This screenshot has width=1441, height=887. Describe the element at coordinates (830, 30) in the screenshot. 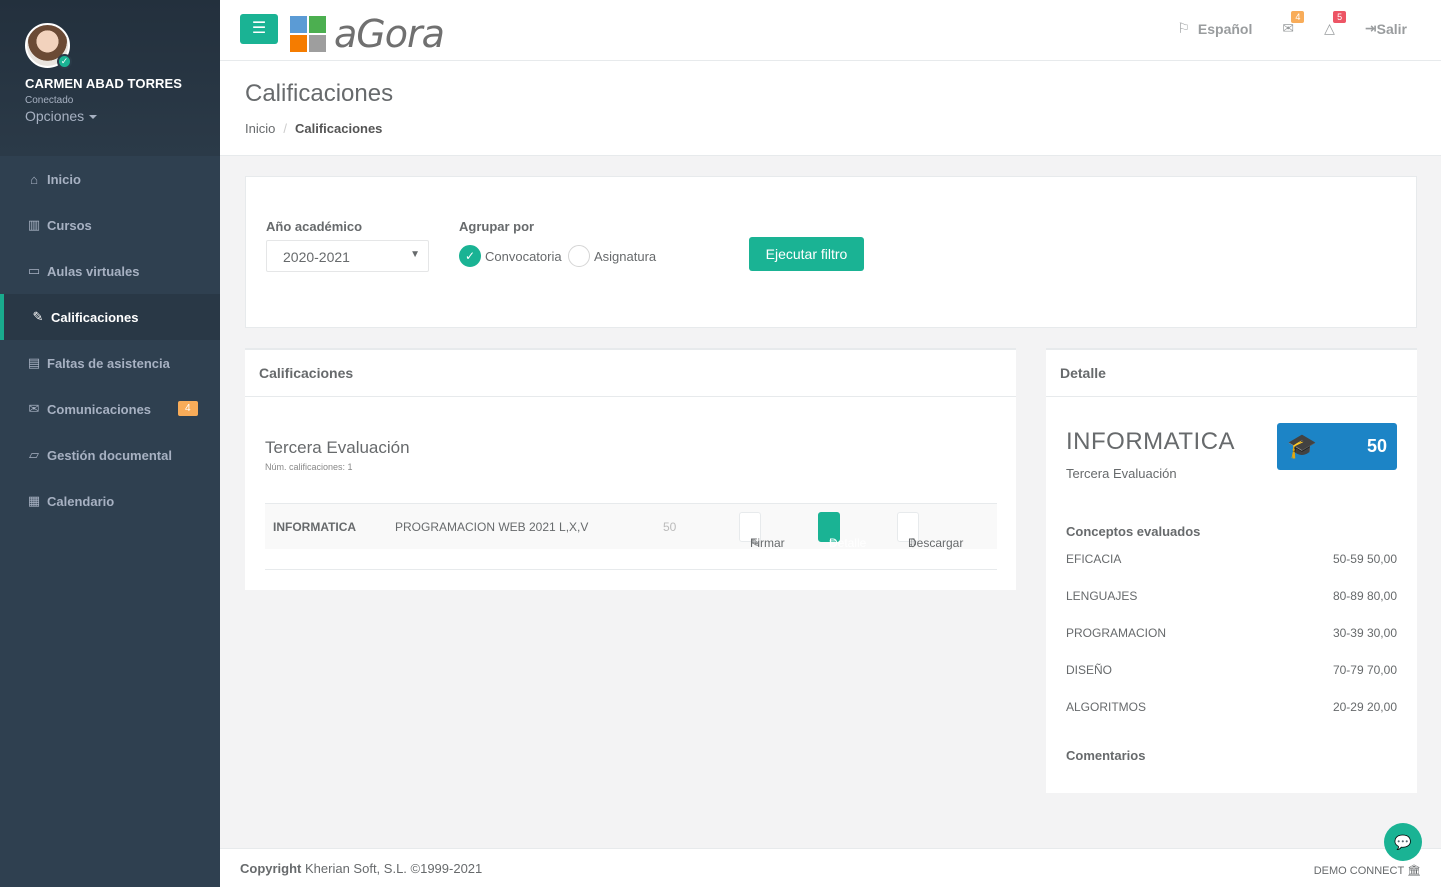

I see `top-navbar: ☰ aGora ⚐ Español ✉ 4 △ 5 ⇥ Salir` at that location.